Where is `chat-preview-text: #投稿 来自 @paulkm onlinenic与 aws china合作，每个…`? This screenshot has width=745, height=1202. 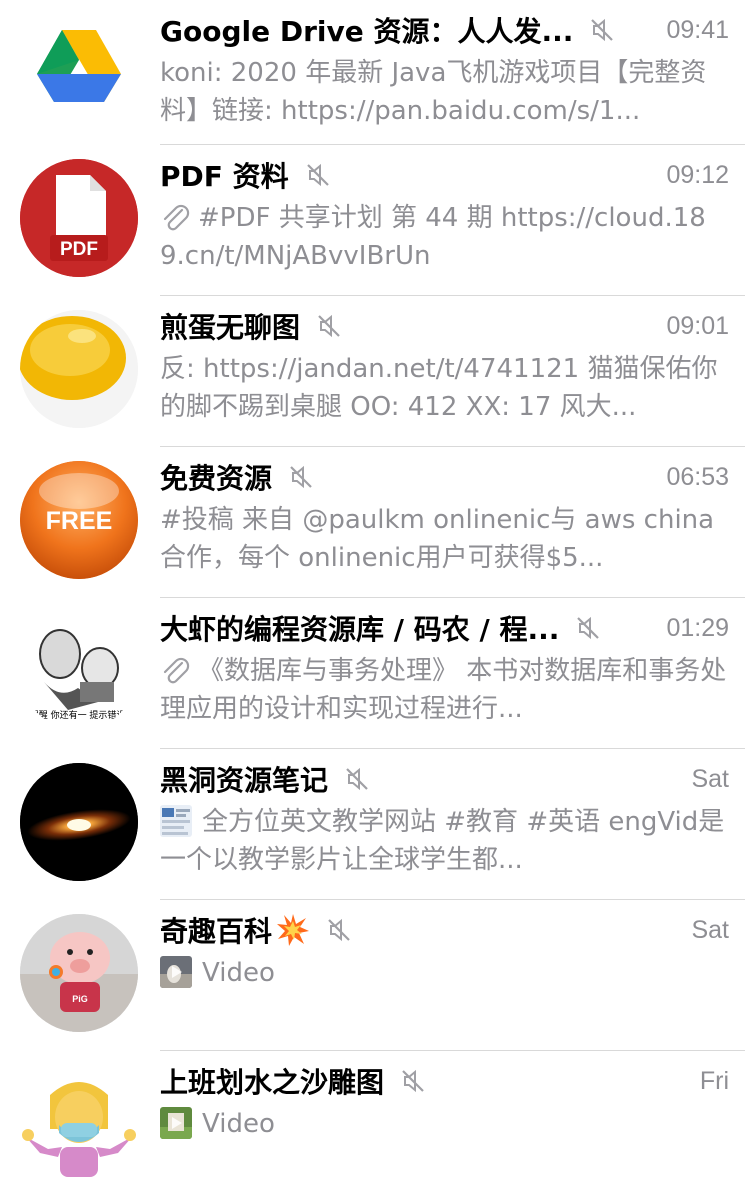 chat-preview-text: #投稿 来自 @paulkm onlinenic与 aws china合作，每个… is located at coordinates (437, 539).